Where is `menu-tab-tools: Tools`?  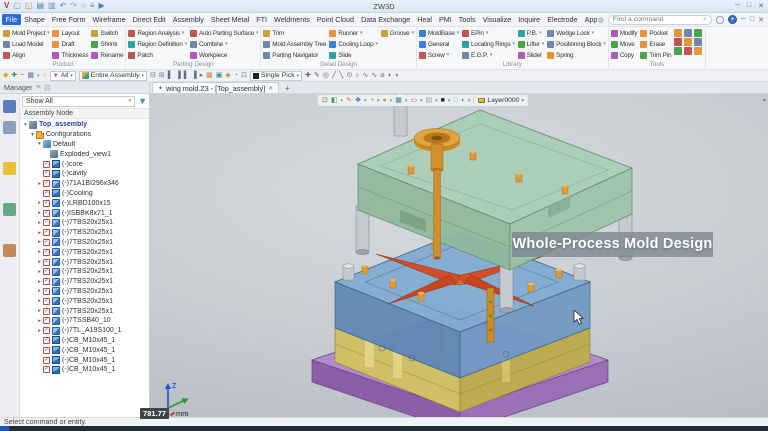
menu-tab-tools: Tools is located at coordinates (467, 19).